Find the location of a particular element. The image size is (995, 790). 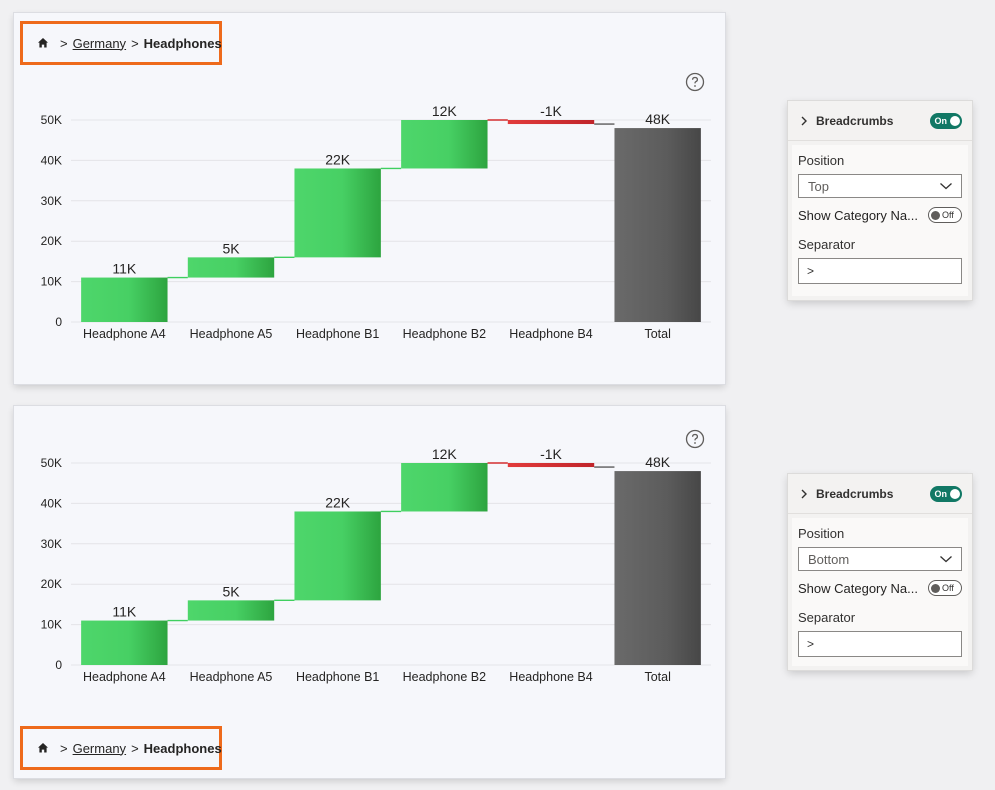

position-value: Bottom is located at coordinates (829, 559).